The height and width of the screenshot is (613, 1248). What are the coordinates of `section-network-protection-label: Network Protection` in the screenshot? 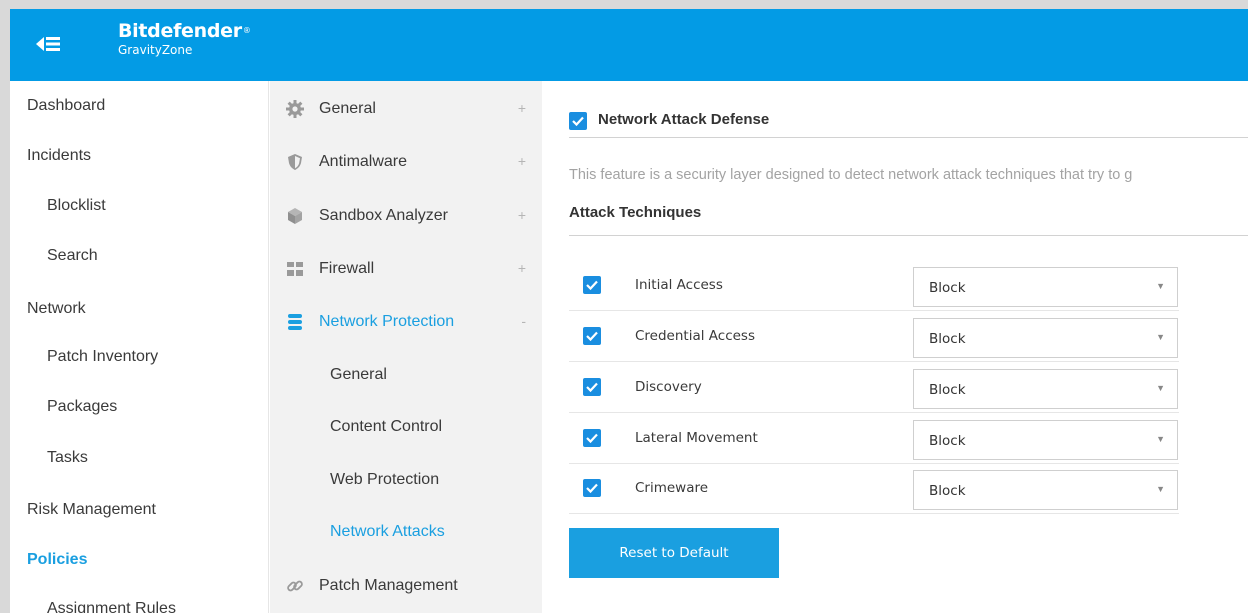 It's located at (387, 321).